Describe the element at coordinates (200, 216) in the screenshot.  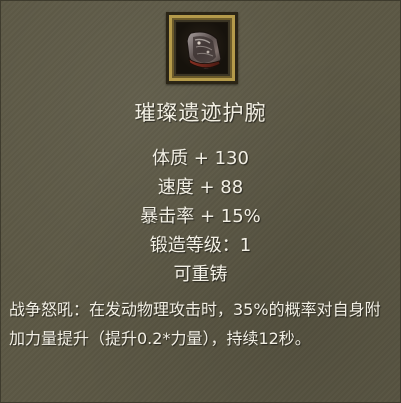
I see `stat-crit-rate: 暴击率 + 15%` at that location.